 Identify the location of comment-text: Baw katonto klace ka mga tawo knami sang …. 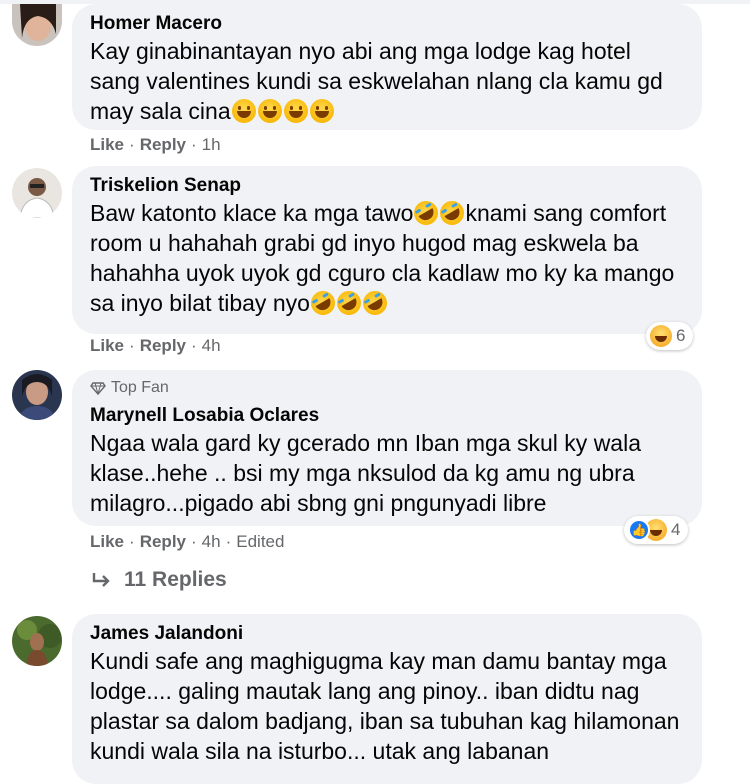
(387, 258).